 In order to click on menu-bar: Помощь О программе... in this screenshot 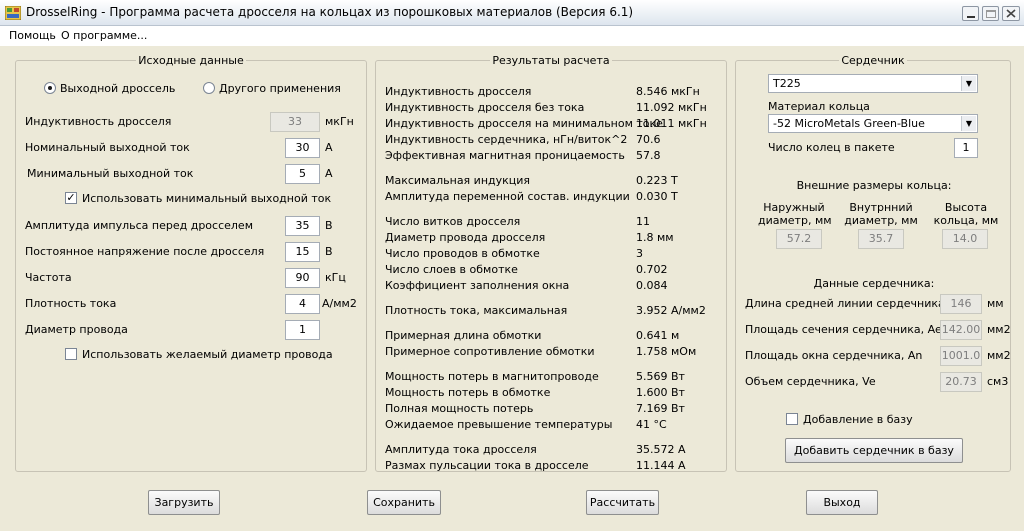, I will do `click(512, 36)`.